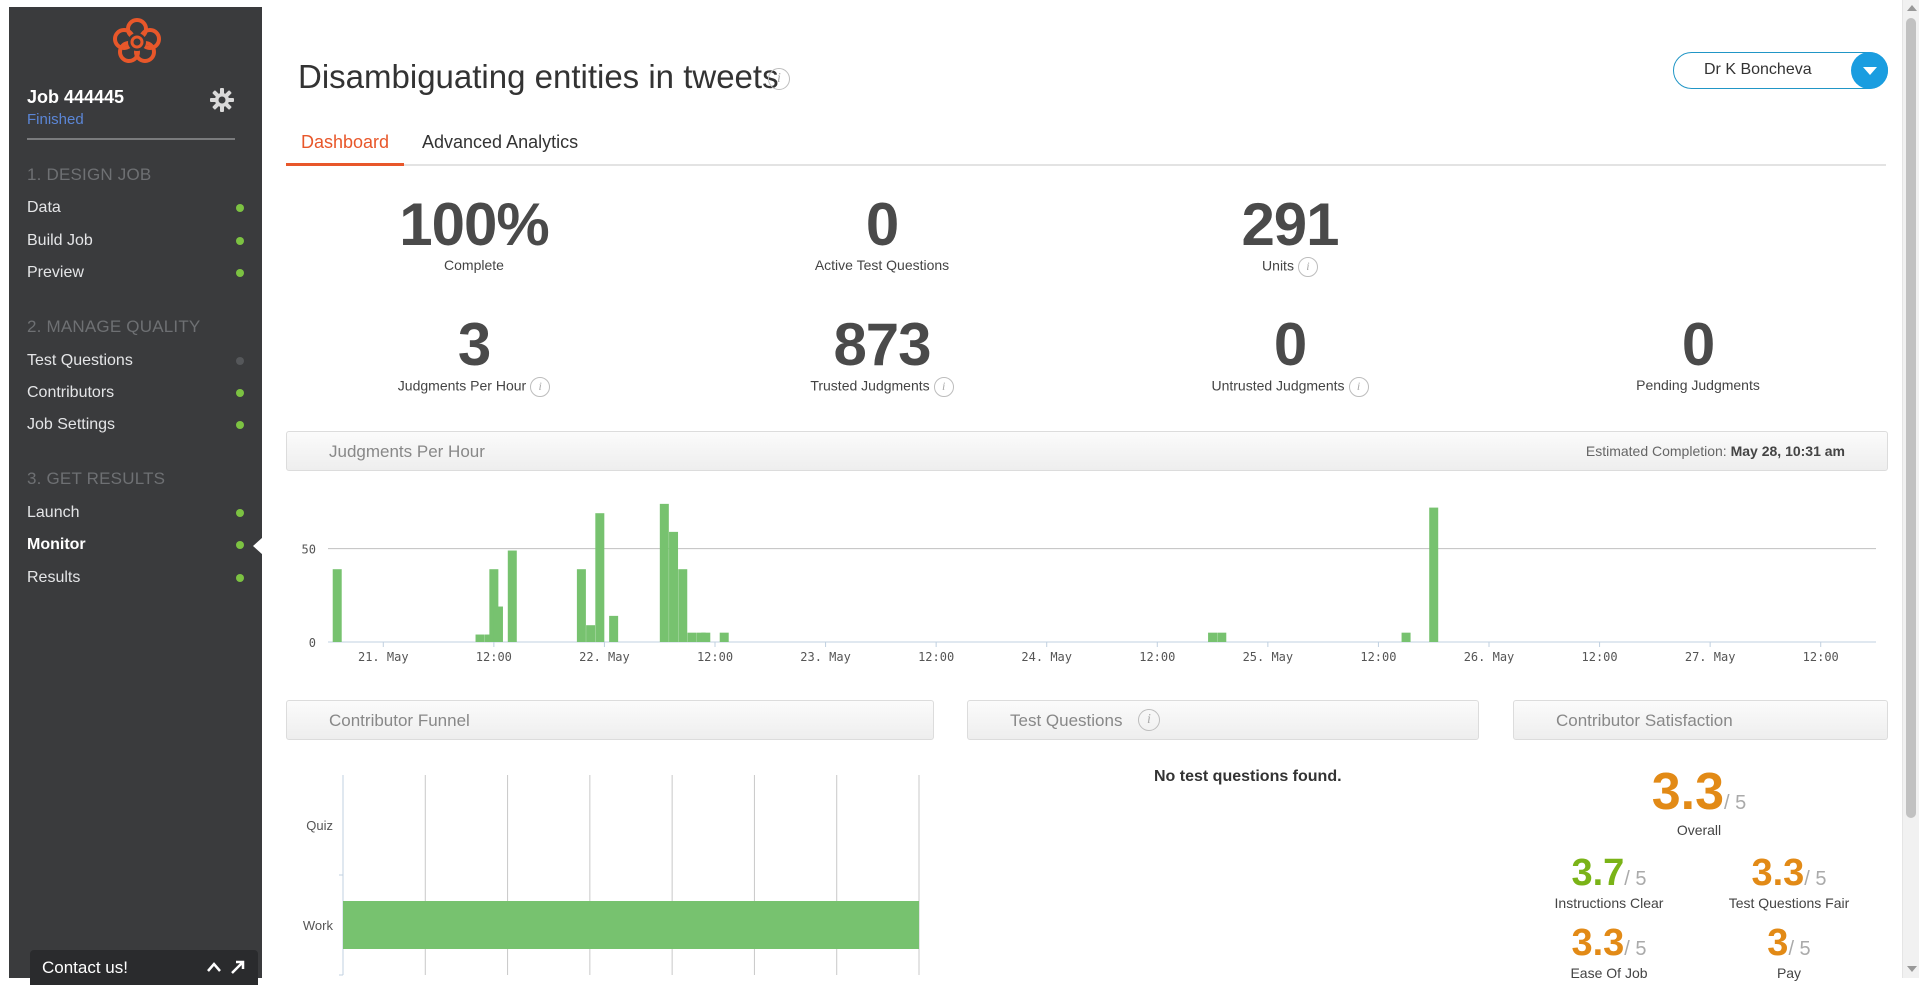 The height and width of the screenshot is (985, 1919). I want to click on user-menu-button: Dr K Boncheva, so click(1780, 70).